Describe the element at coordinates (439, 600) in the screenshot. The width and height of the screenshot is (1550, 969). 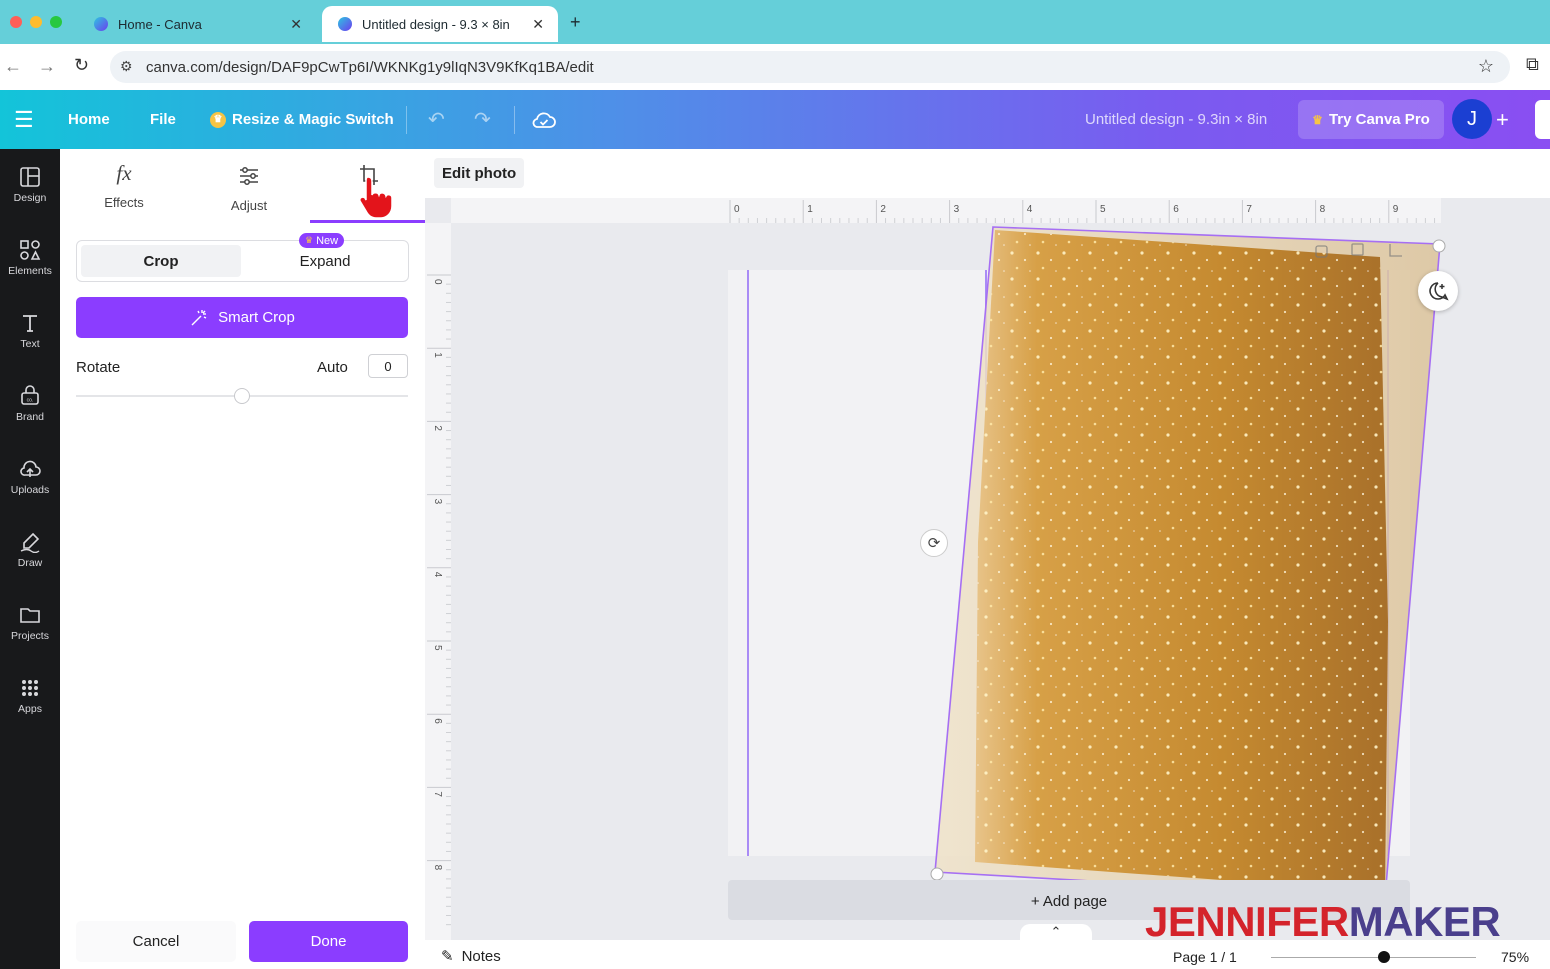
I see `ruler-left-ticks: 0 1 2 3 4 5 6 7 8` at that location.